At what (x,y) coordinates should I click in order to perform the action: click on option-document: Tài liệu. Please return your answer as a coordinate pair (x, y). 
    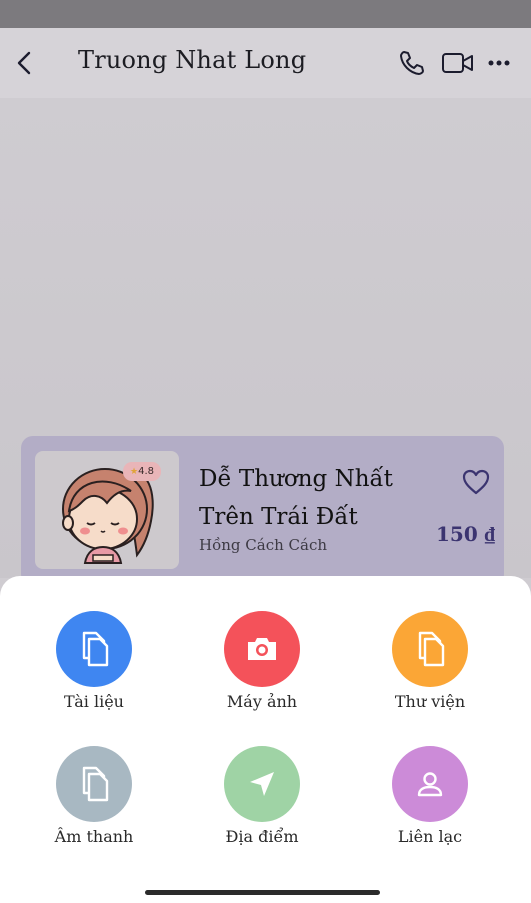
    Looking at the image, I should click on (94, 661).